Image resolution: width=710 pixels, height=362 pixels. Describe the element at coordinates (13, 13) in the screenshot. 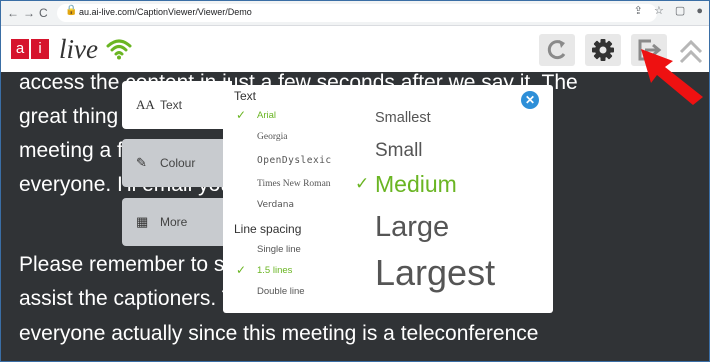

I see `back-button: ←` at that location.